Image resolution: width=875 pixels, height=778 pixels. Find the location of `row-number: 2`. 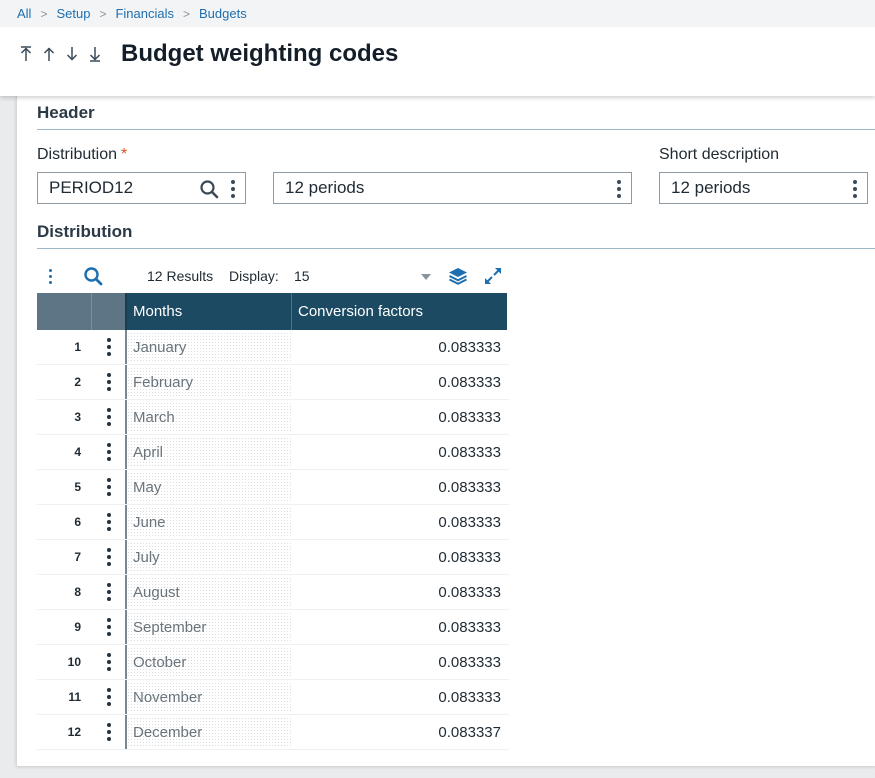

row-number: 2 is located at coordinates (77, 382).